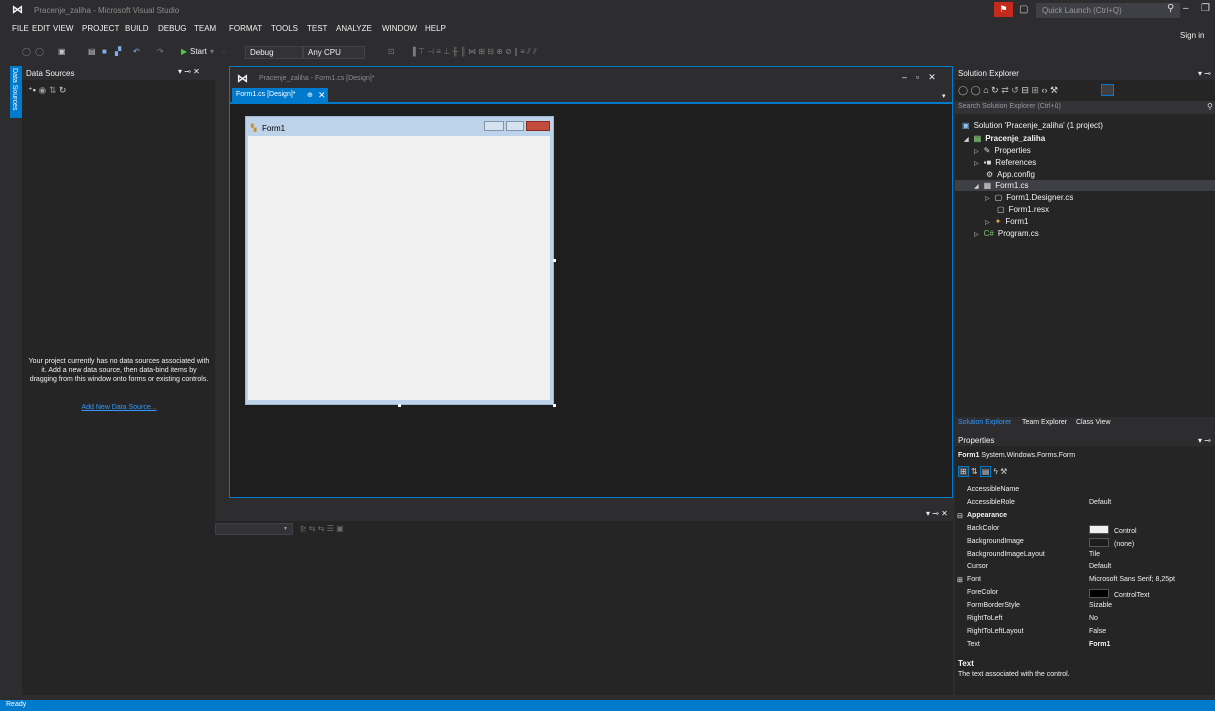 This screenshot has height=711, width=1215. What do you see at coordinates (354, 28) in the screenshot?
I see `menu-analyze: ANALYZE` at bounding box center [354, 28].